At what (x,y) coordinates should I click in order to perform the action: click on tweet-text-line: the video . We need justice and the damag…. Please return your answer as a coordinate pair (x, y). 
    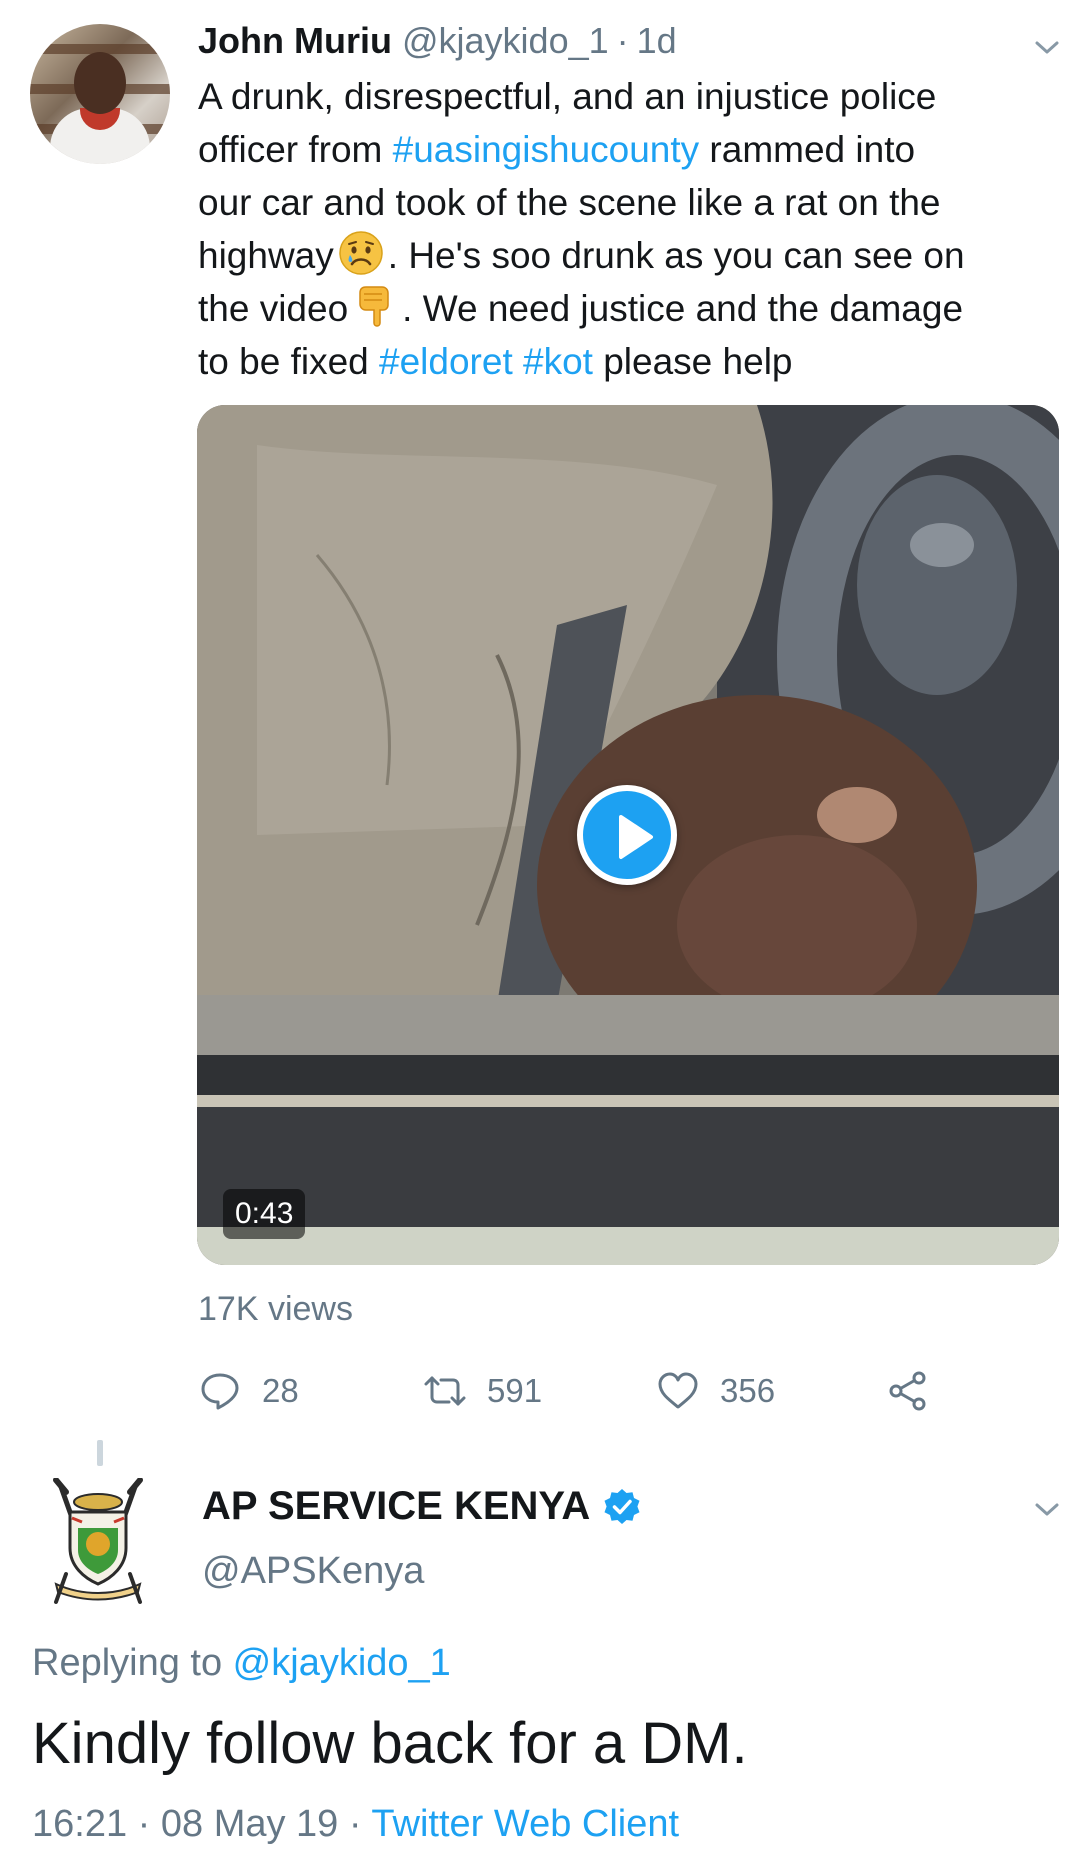
    Looking at the image, I should click on (628, 308).